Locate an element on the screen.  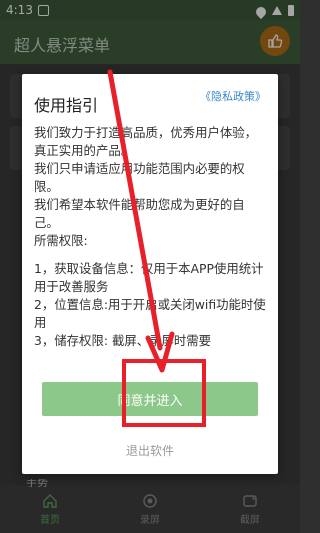
exit-app-button: 退出软件 is located at coordinates (150, 450).